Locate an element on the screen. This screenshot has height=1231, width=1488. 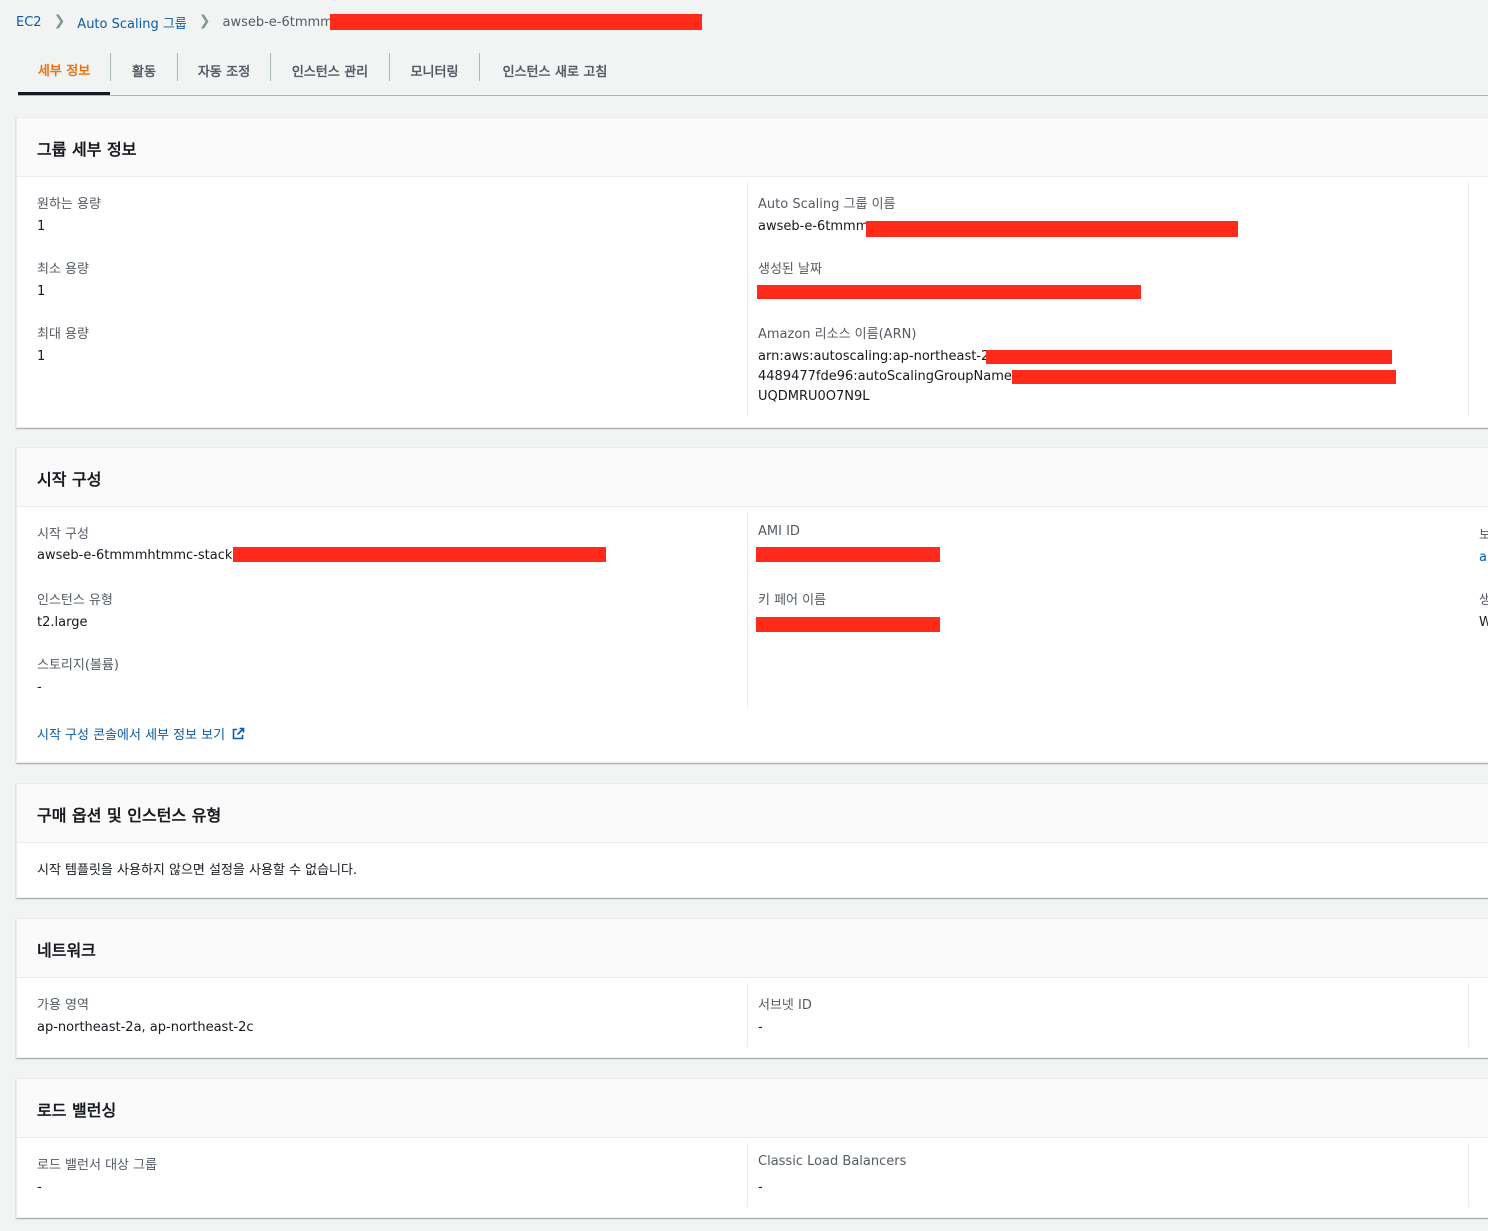
panel-title: 구매 옵션 및 인스턴스 유형 is located at coordinates (129, 815).